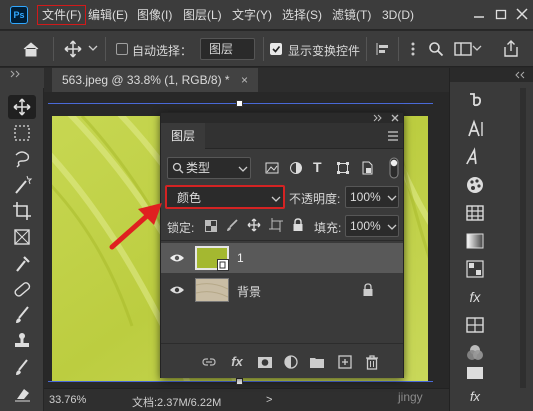  Describe the element at coordinates (413, 49) in the screenshot. I see `more-options-icon` at that location.